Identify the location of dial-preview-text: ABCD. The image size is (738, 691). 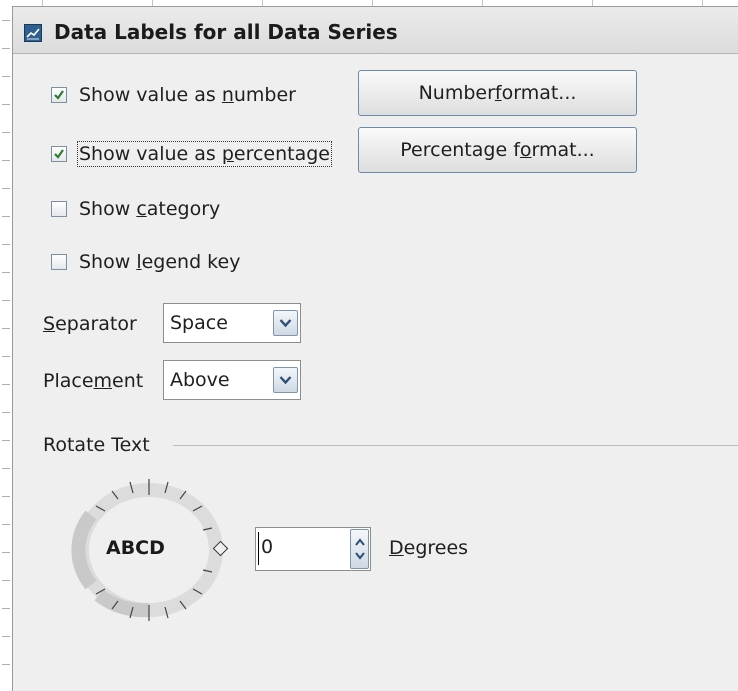
(135, 548).